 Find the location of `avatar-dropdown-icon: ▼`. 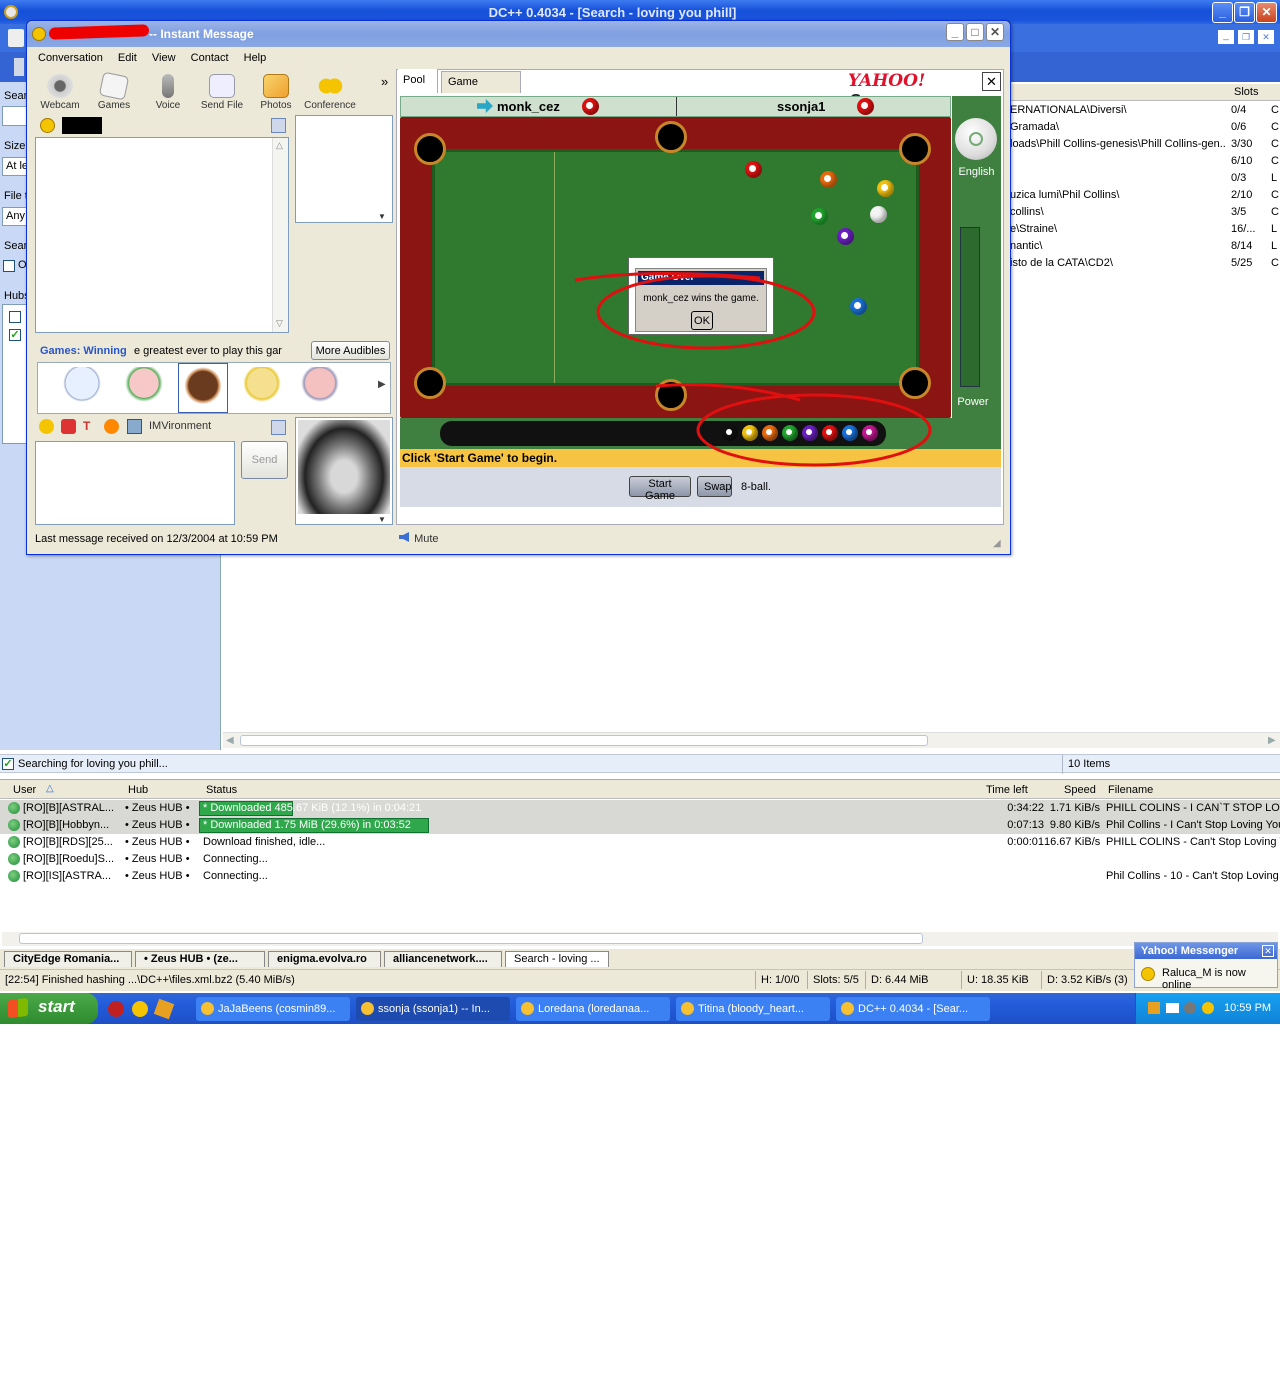

avatar-dropdown-icon: ▼ is located at coordinates (382, 216).